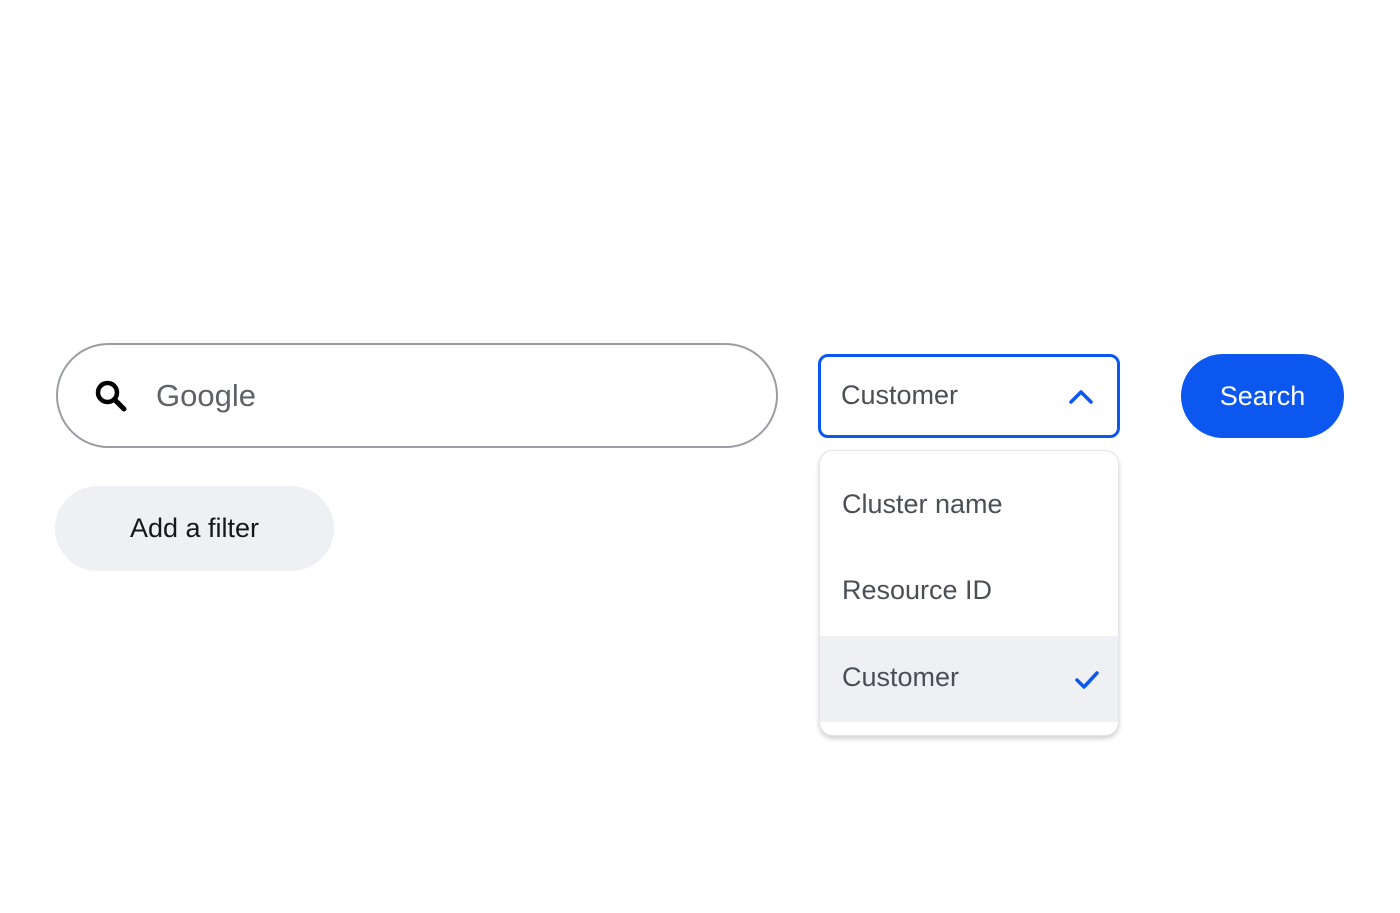 The width and height of the screenshot is (1400, 913). Describe the element at coordinates (969, 396) in the screenshot. I see `field-select: Customer` at that location.